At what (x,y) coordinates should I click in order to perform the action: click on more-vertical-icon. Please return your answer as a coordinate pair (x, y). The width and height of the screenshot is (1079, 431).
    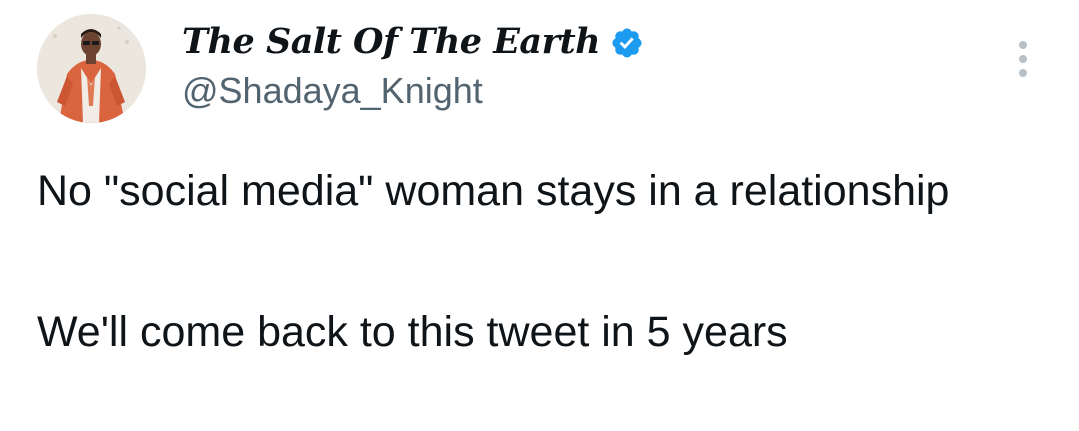
    Looking at the image, I should click on (1023, 59).